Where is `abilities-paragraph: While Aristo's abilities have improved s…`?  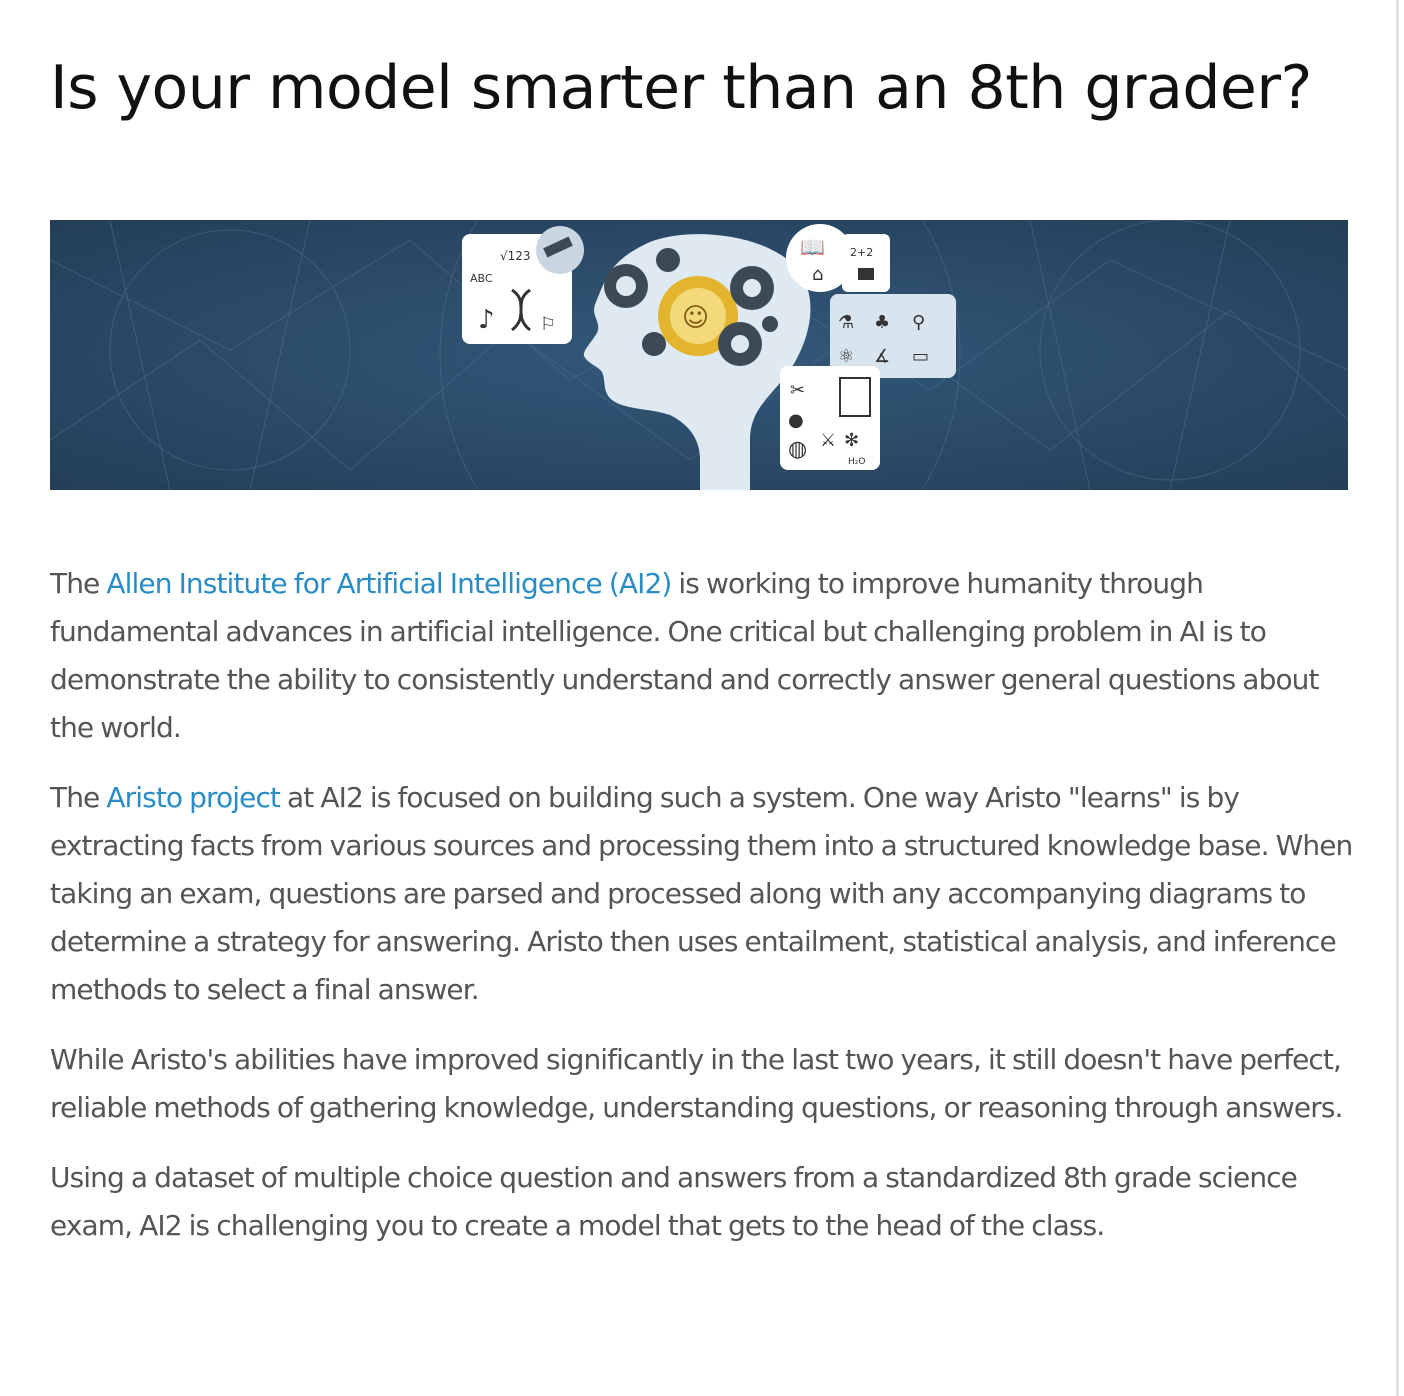 abilities-paragraph: While Aristo's abilities have improved s… is located at coordinates (696, 1083).